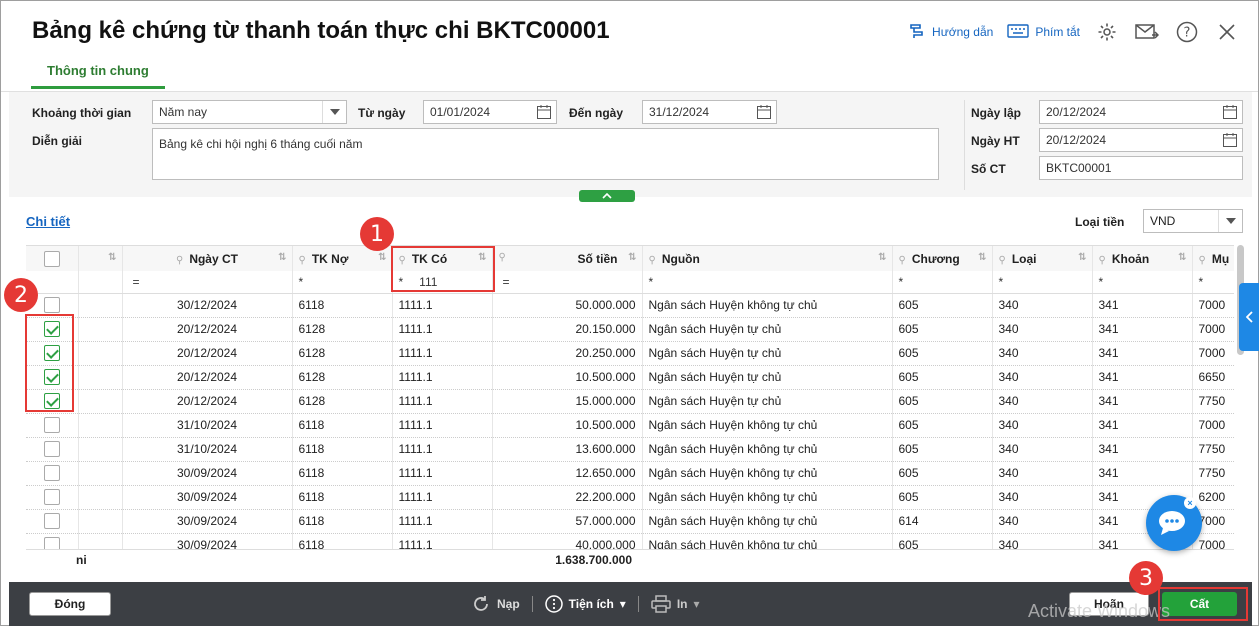  Describe the element at coordinates (490, 112) in the screenshot. I see `from-date-input: 01/01/2024` at that location.